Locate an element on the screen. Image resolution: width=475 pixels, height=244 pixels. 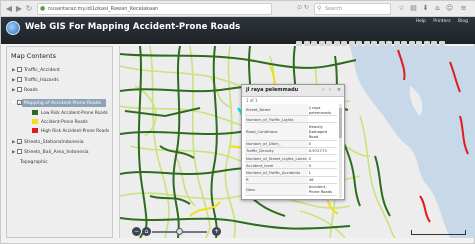
attribute-value: 46 is located at coordinates (322, 180).